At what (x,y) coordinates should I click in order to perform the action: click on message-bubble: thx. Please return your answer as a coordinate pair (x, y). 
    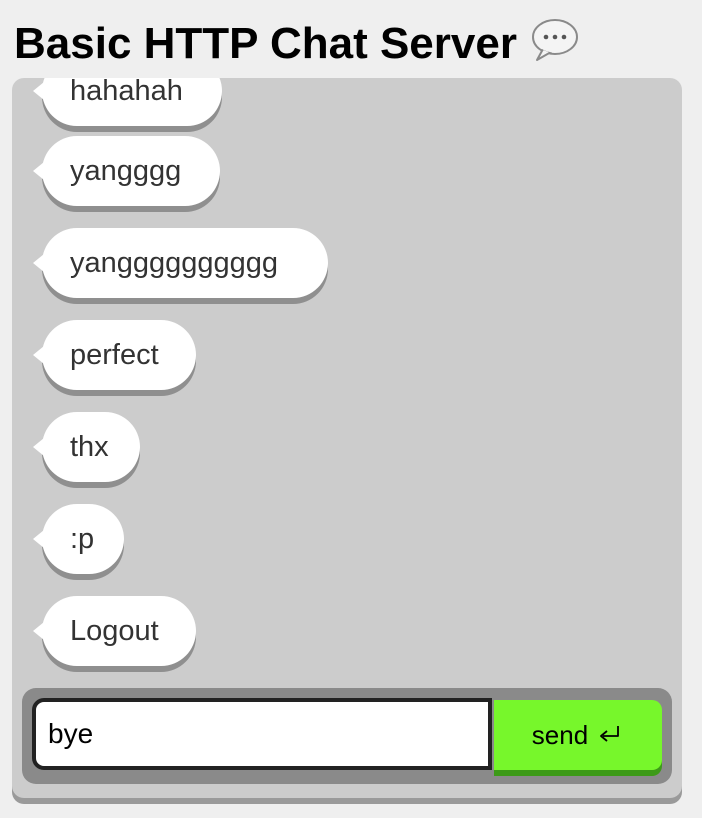
    Looking at the image, I should click on (86, 447).